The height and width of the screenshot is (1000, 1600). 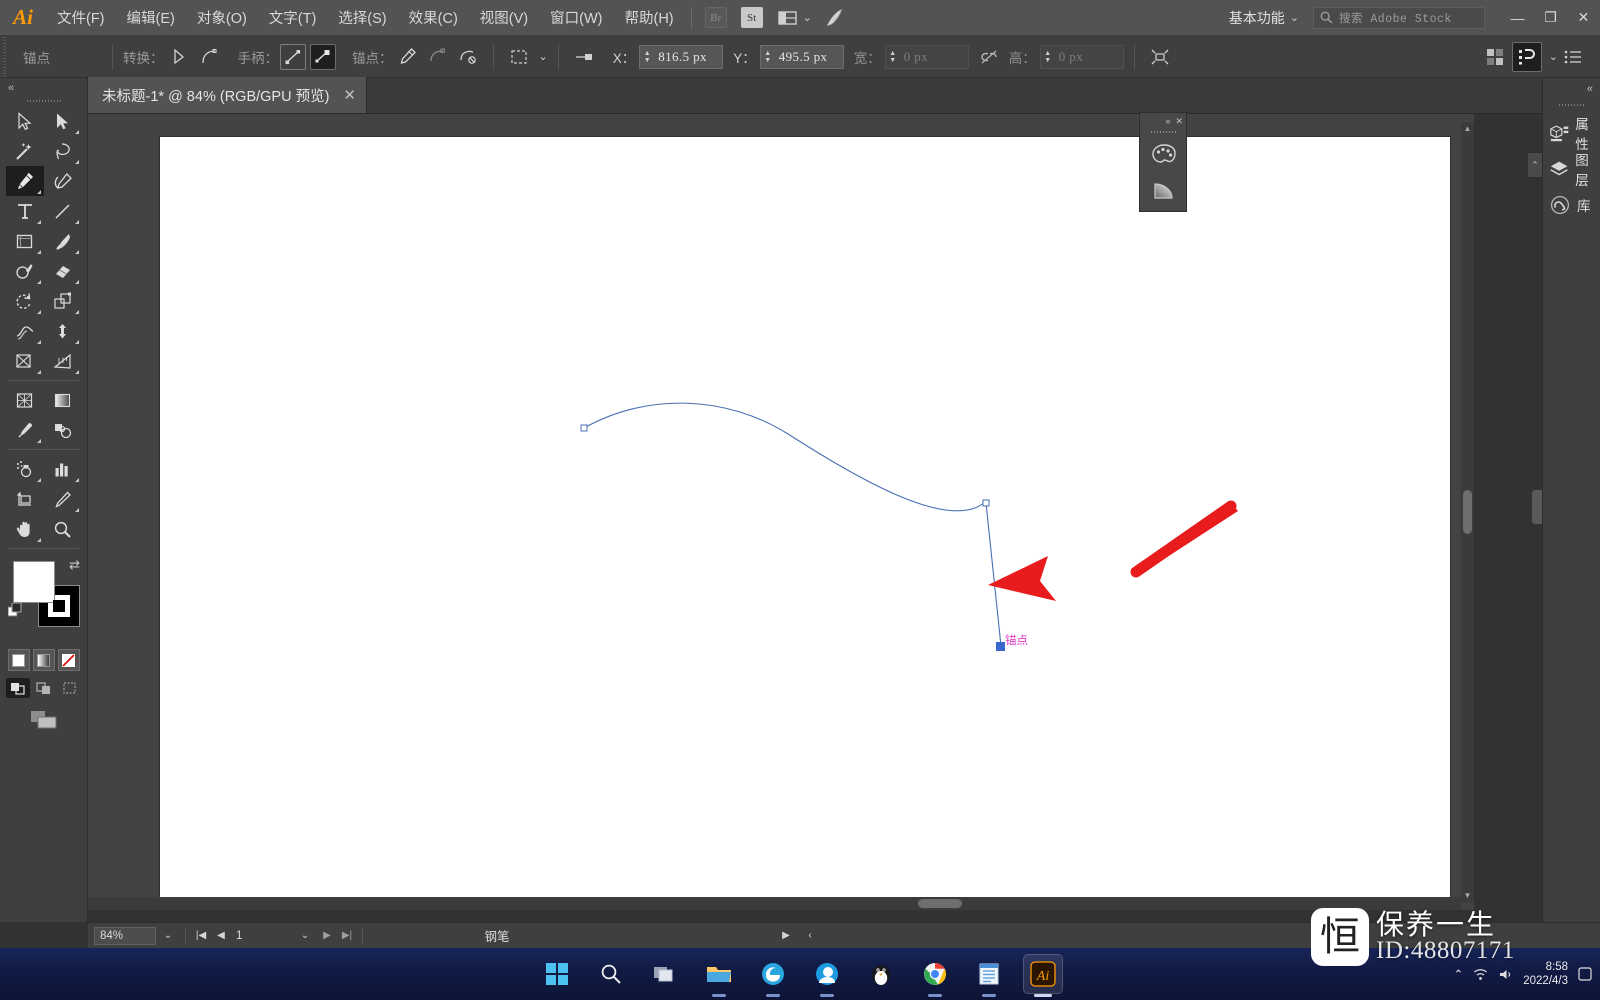 I want to click on scroll-up-icon: ▲, so click(x=1467, y=128).